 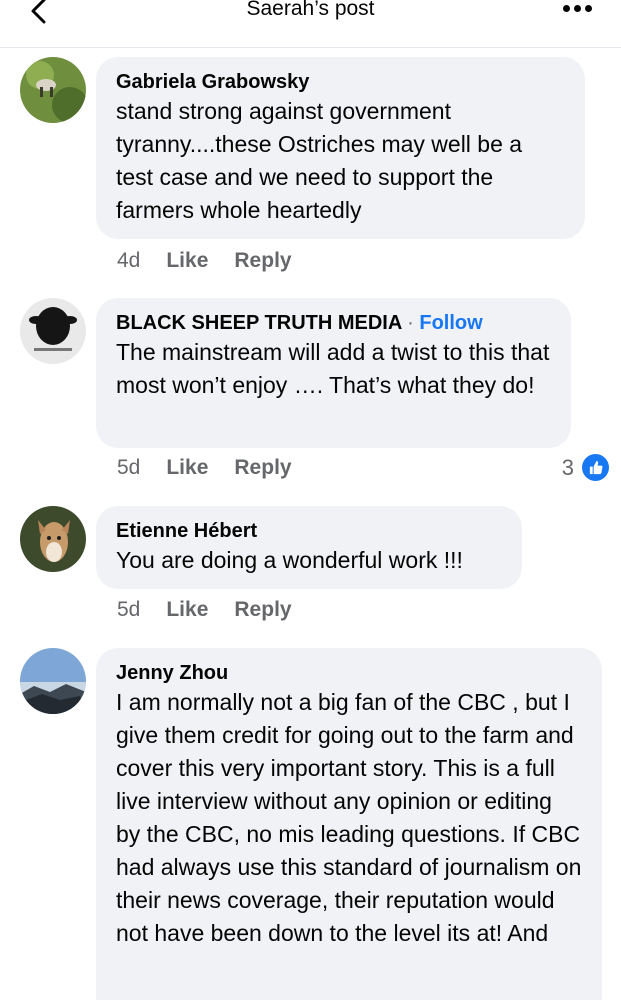 What do you see at coordinates (310, 10) in the screenshot?
I see `page-title: Saerah’s post` at bounding box center [310, 10].